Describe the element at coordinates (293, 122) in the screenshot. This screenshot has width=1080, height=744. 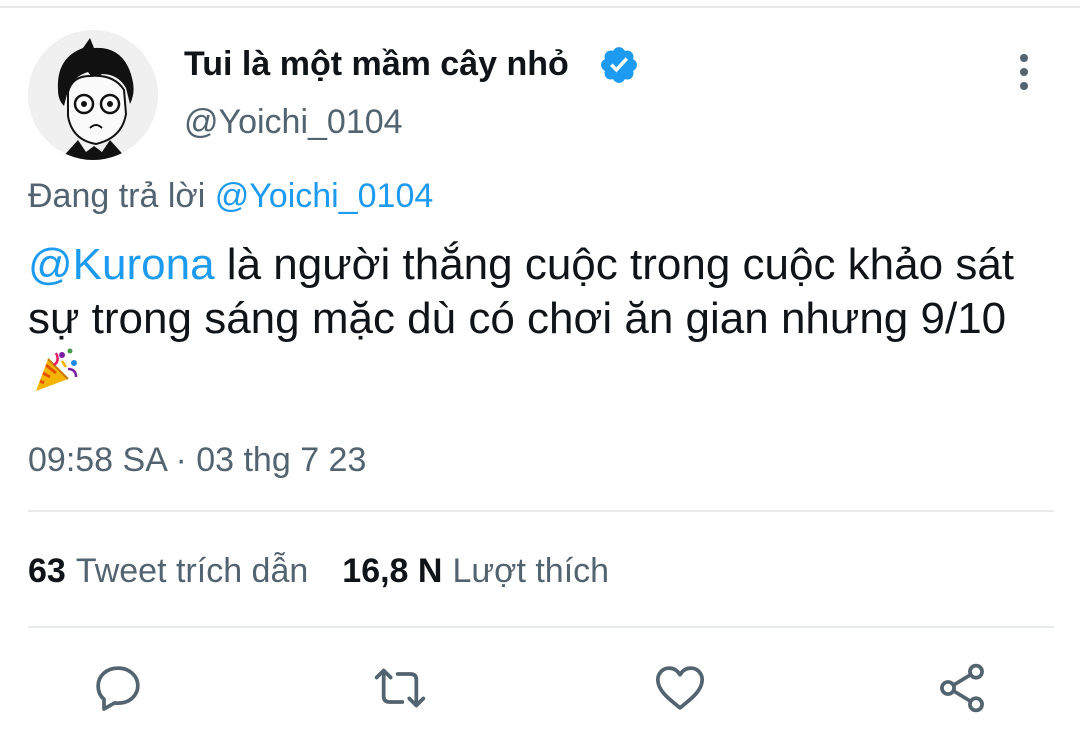
I see `author-handle: @Yoichi_0104` at that location.